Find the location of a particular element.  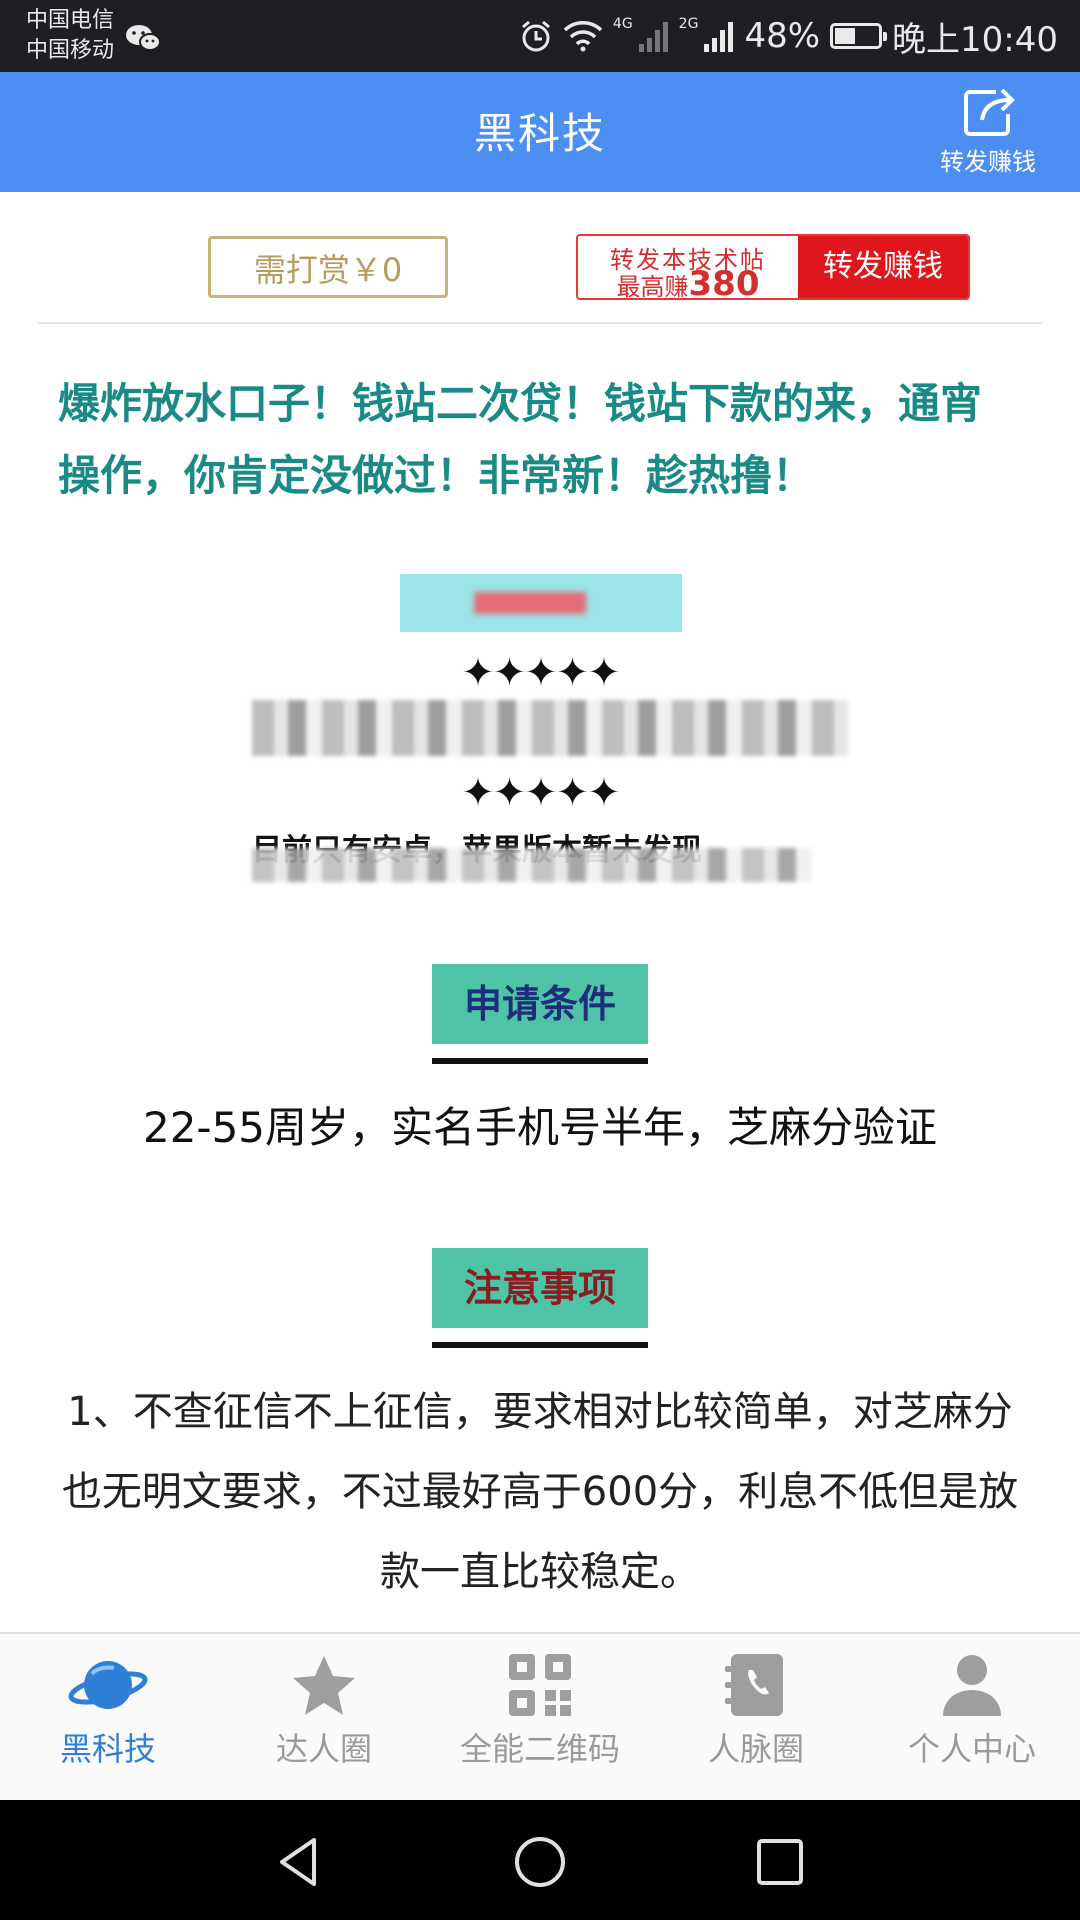

bottom-nav: 黑科技 达人圈 全能二维码 人脉圈 个人中心 is located at coordinates (540, 1716).